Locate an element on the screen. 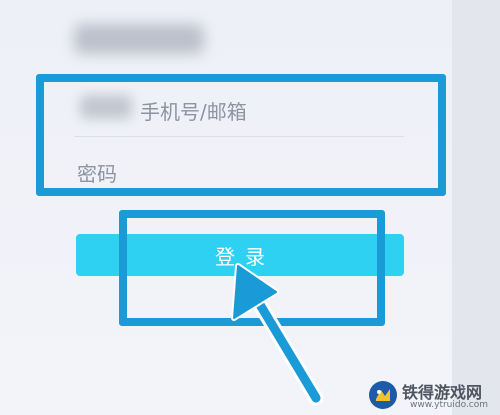 This screenshot has height=415, width=500. watermark-url: www.ytruido.com is located at coordinates (449, 405).